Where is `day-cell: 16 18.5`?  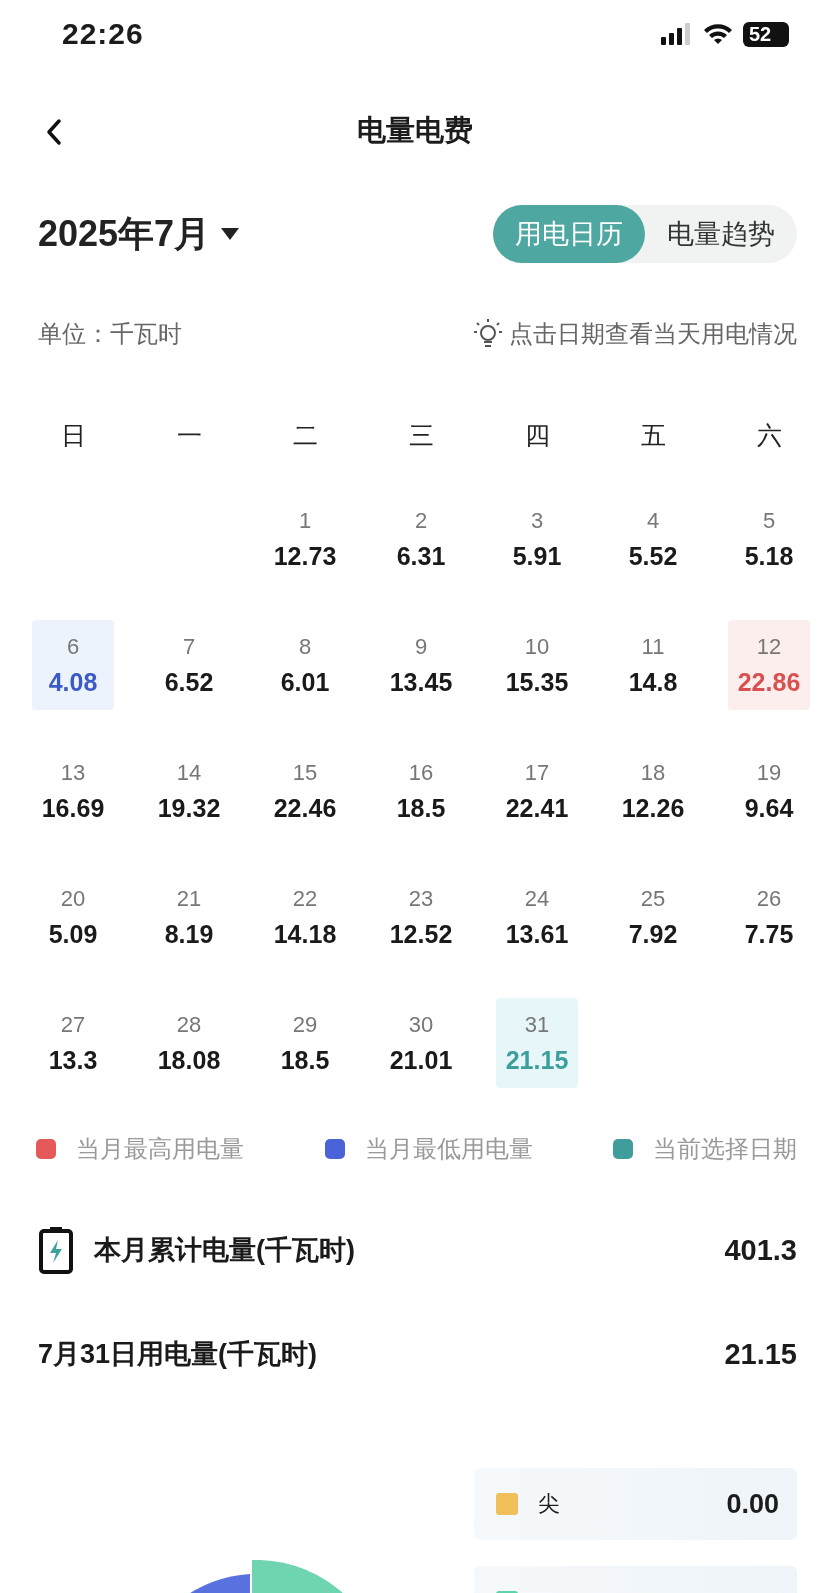
day-cell: 16 18.5 is located at coordinates (421, 791).